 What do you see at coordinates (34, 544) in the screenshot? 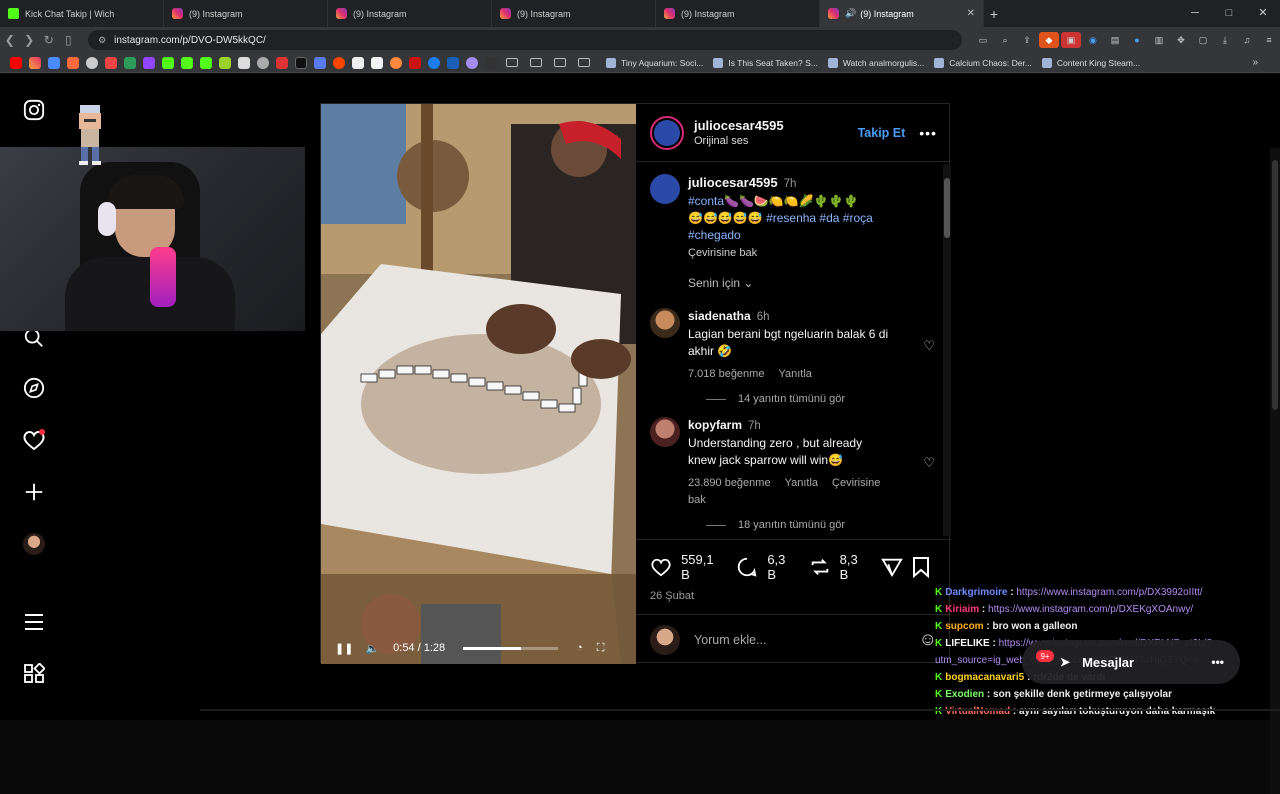
I see `profile-avatar` at bounding box center [34, 544].